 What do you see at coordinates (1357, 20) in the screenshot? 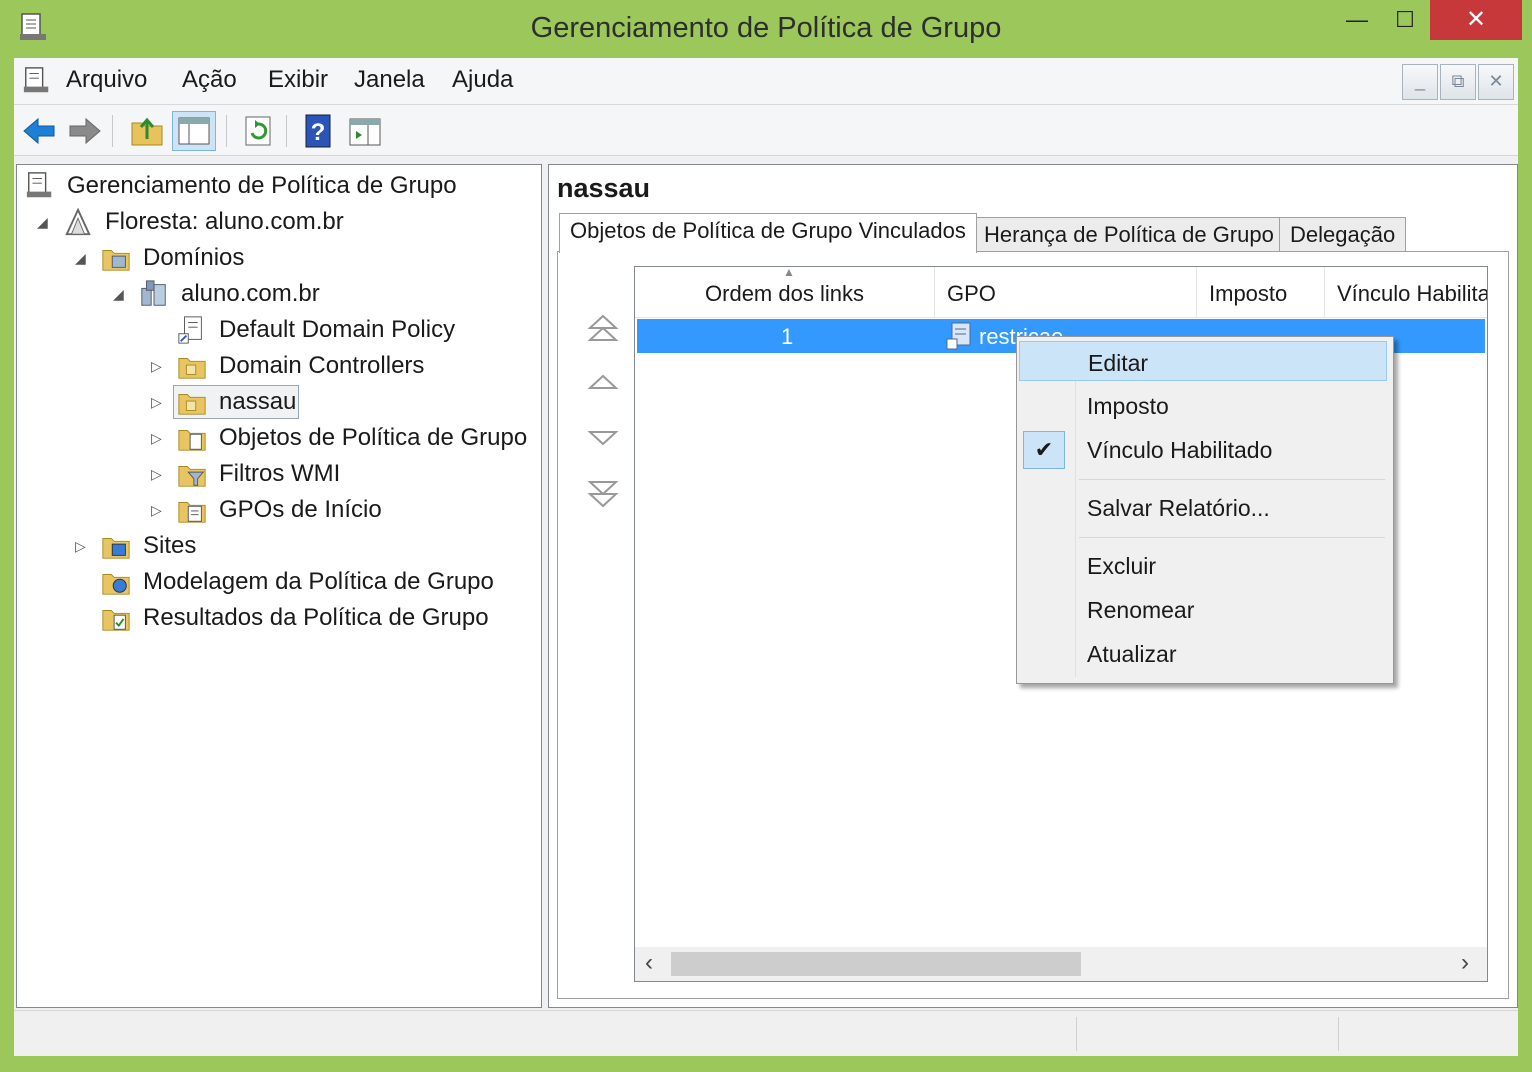
I see `minimize-button: —` at bounding box center [1357, 20].